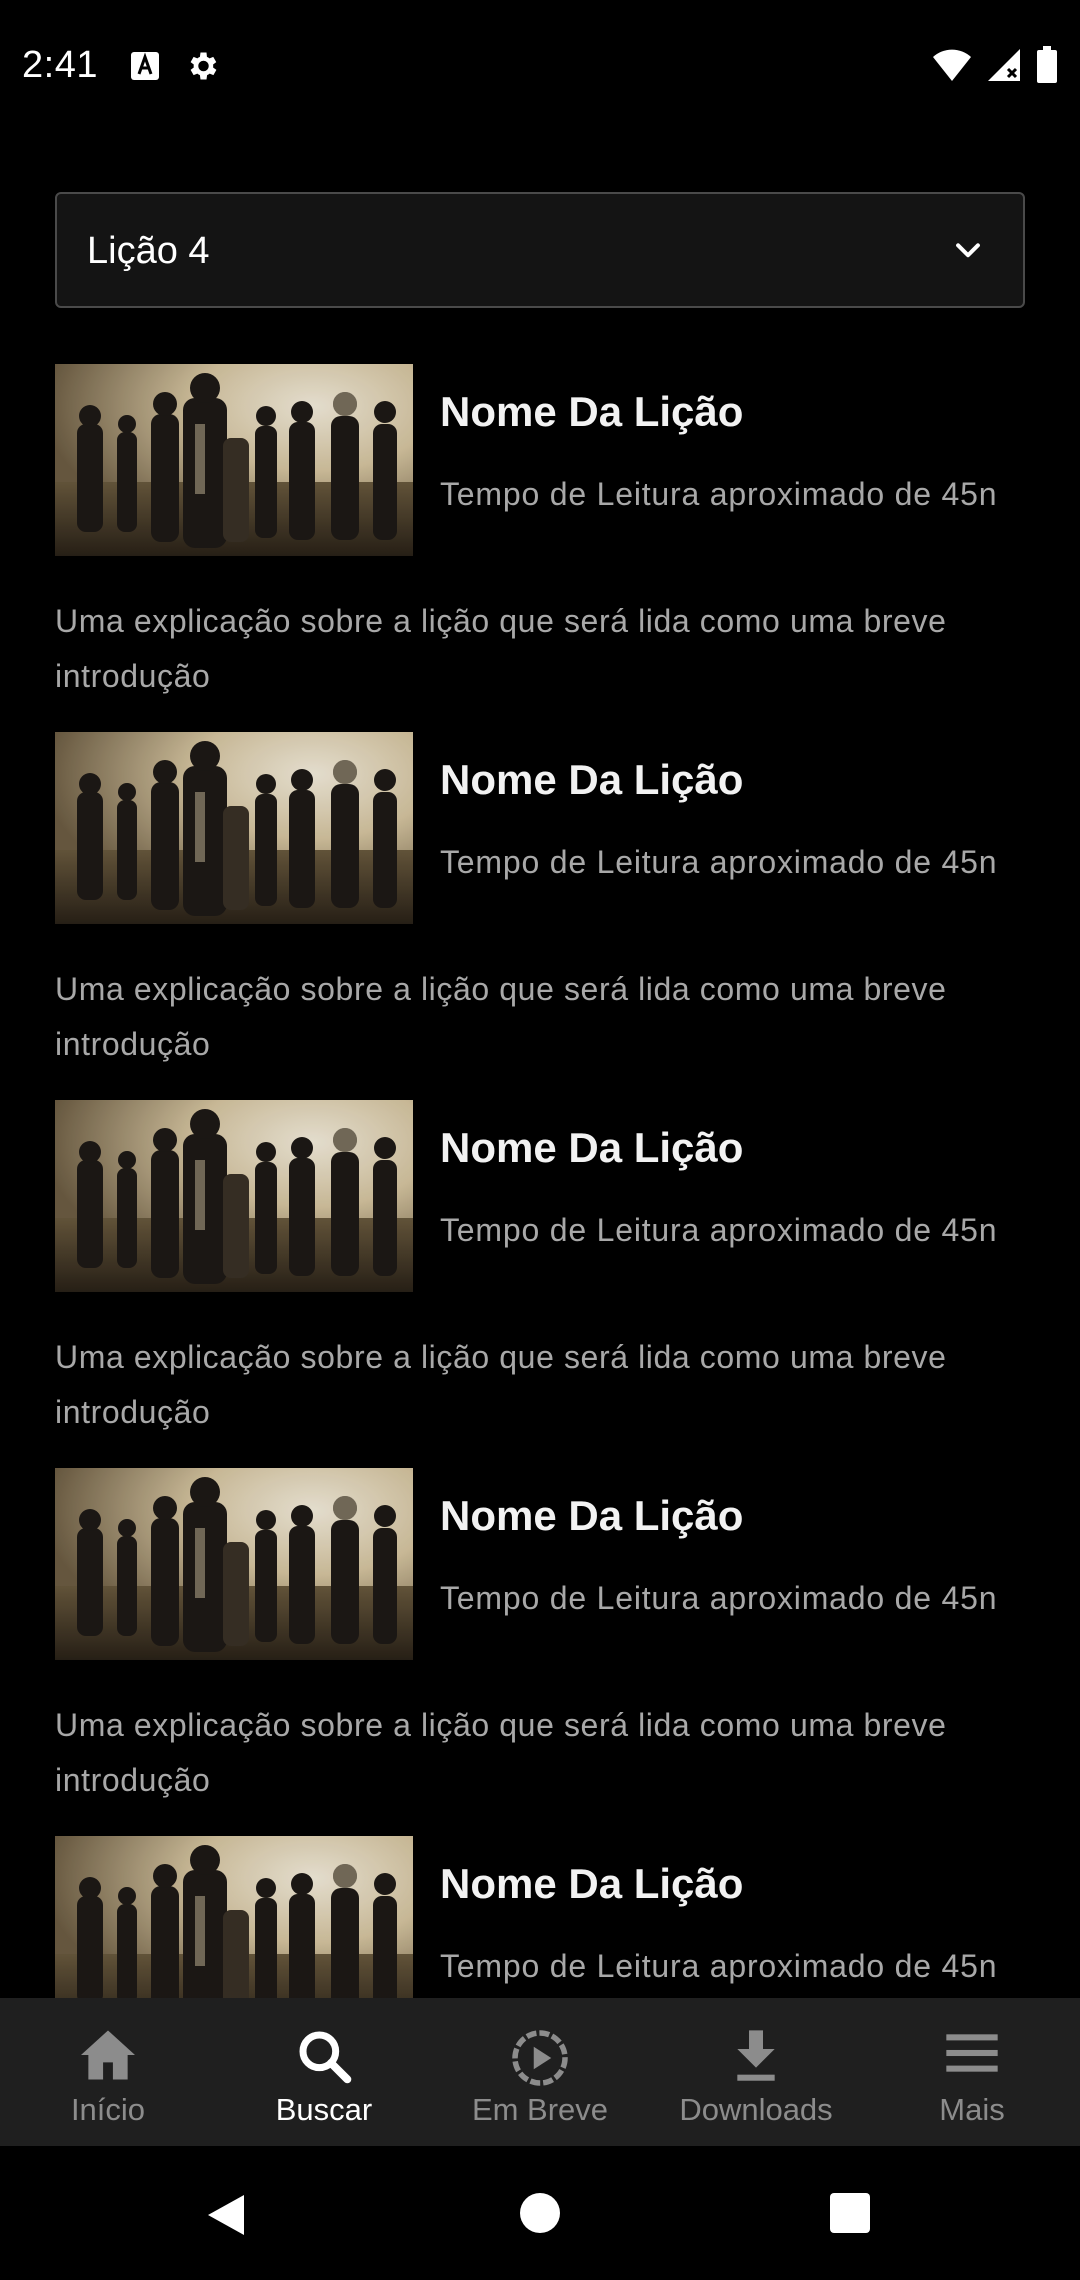 Image resolution: width=1080 pixels, height=2280 pixels. I want to click on gear-icon, so click(202, 68).